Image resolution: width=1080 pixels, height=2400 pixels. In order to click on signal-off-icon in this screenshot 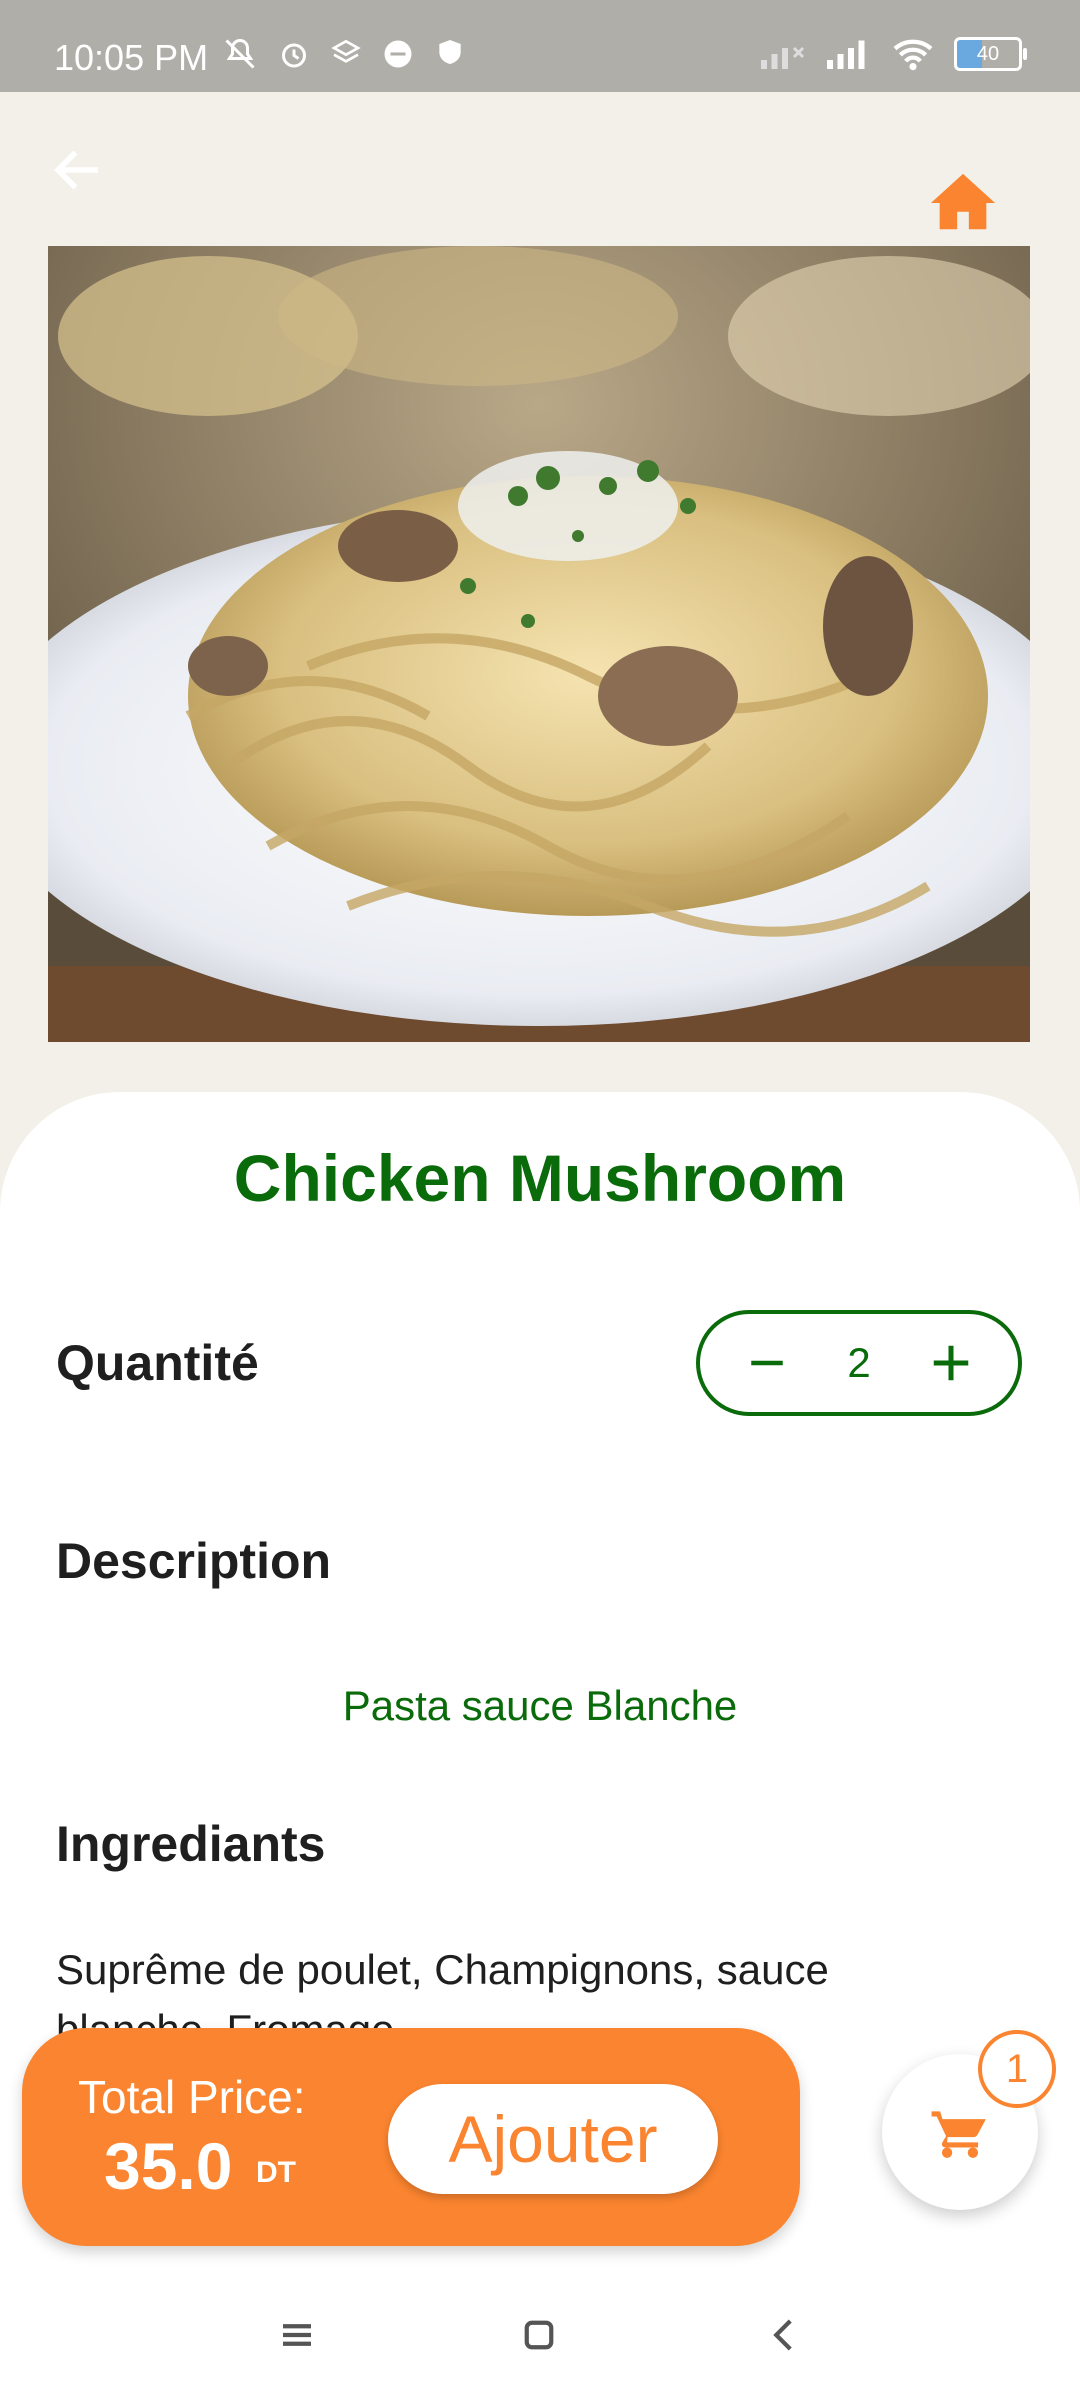, I will do `click(783, 57)`.